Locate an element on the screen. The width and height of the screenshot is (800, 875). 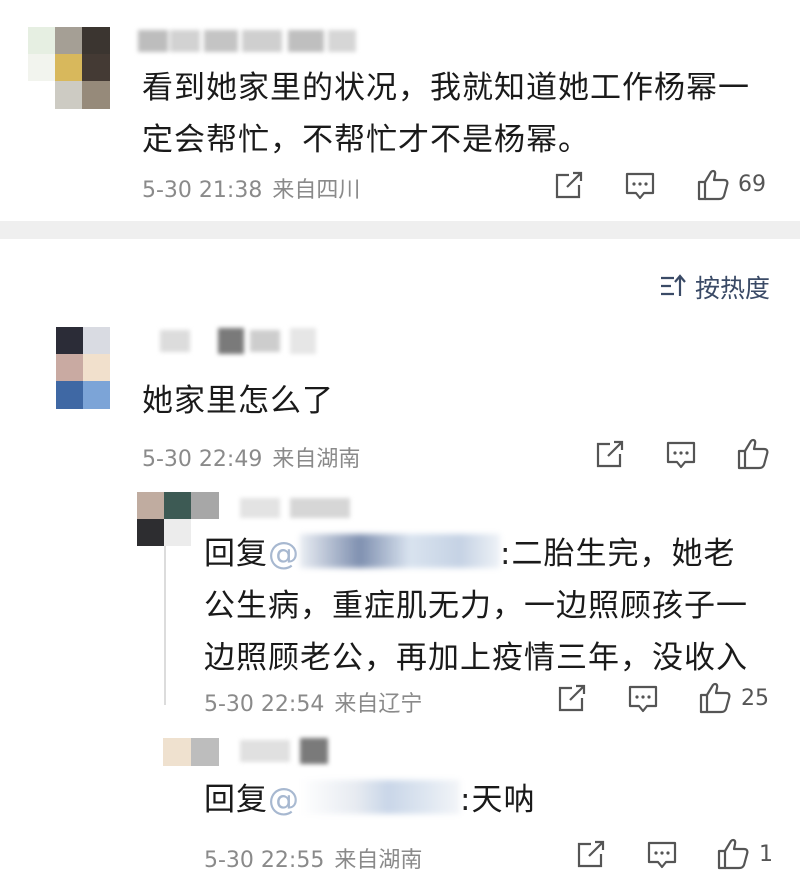
like-count: 1 is located at coordinates (766, 854).